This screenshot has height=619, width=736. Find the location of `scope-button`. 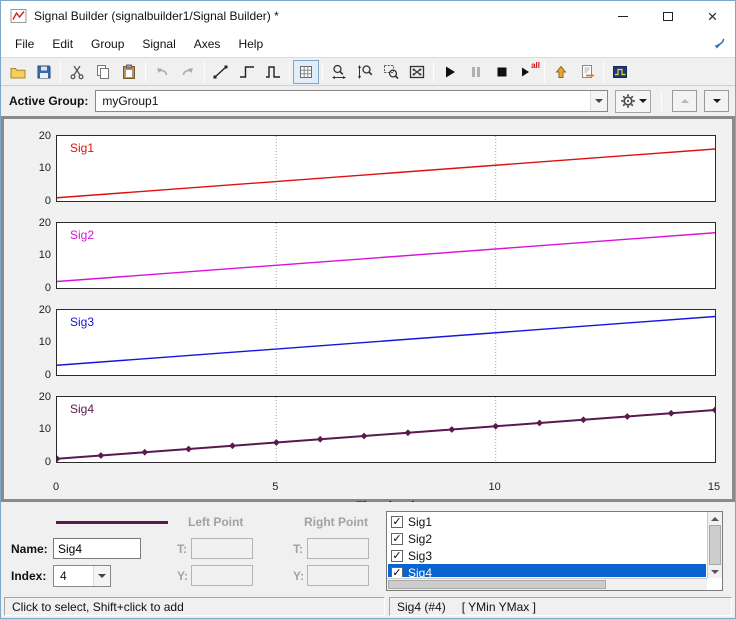

scope-button is located at coordinates (620, 72).